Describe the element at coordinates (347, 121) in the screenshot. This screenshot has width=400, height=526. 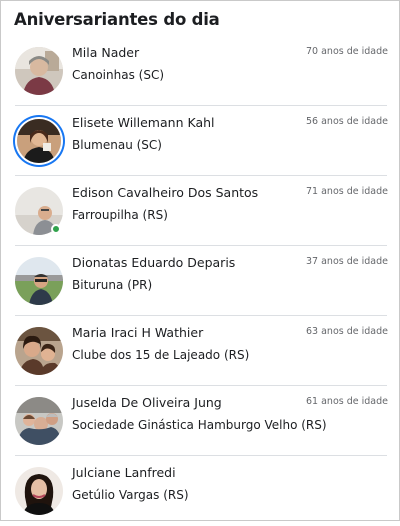
I see `person-age: 56 anos de idade` at that location.